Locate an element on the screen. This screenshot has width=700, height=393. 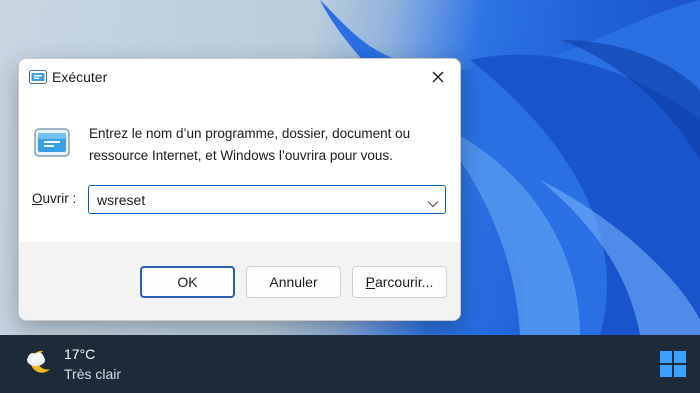
dialog-titlebar: Exécuter is located at coordinates (239, 77).